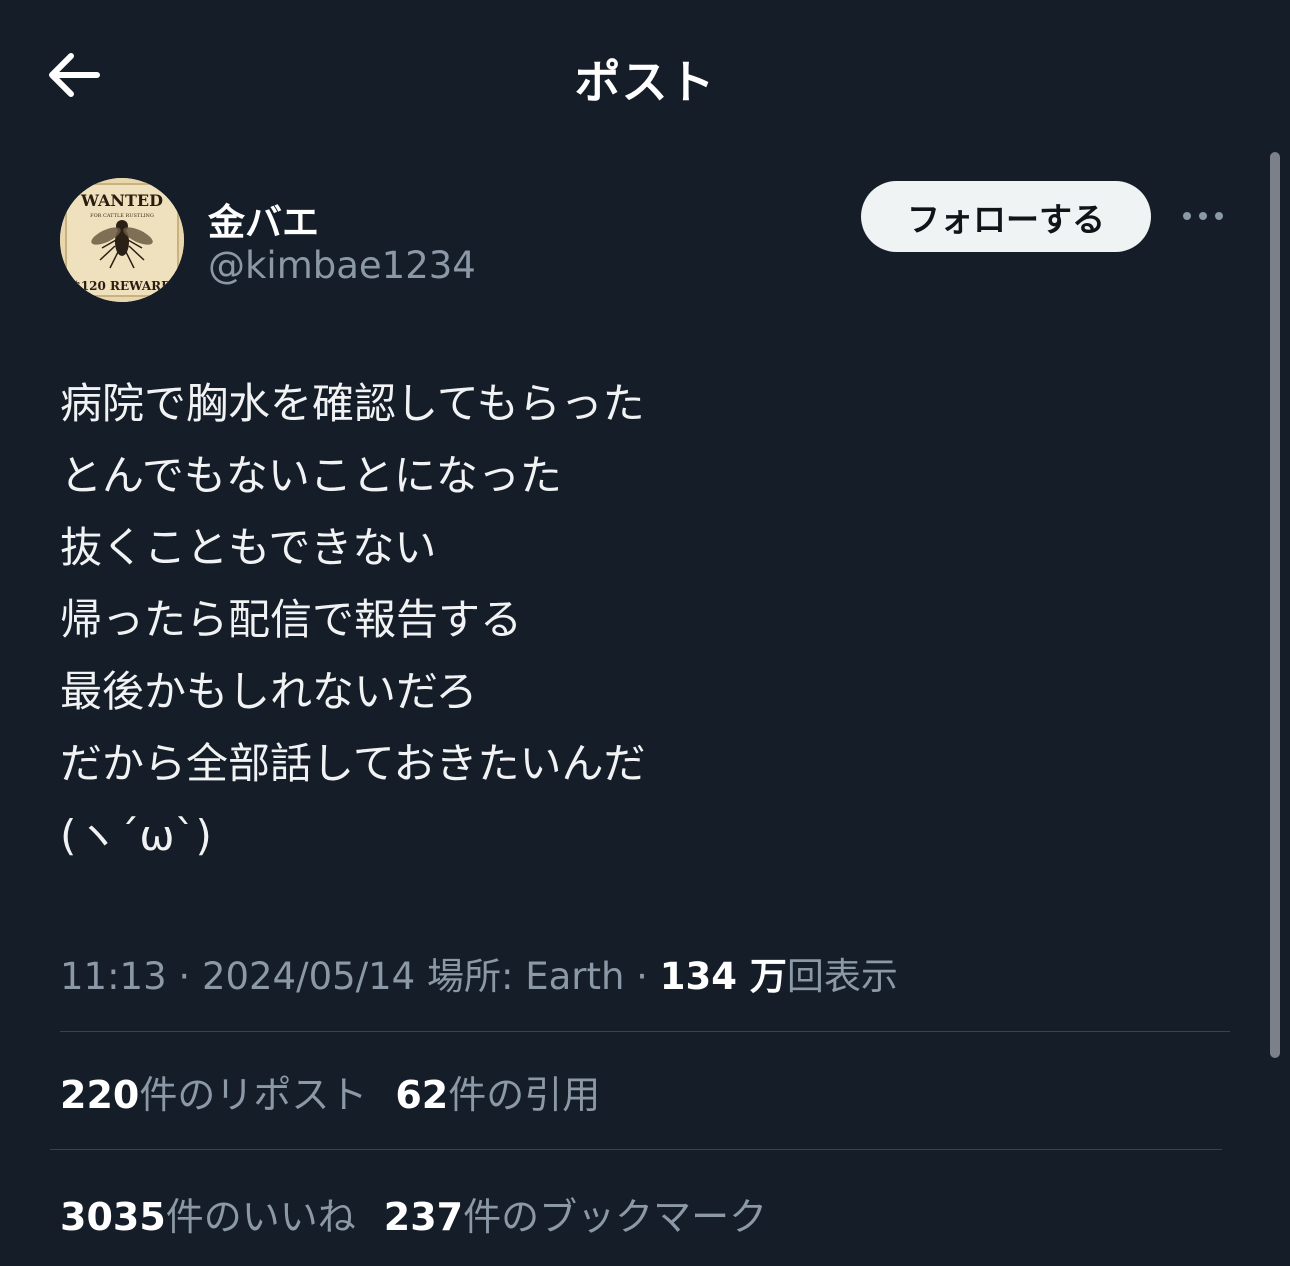  Describe the element at coordinates (113, 976) in the screenshot. I see `post-time: 11:13` at that location.